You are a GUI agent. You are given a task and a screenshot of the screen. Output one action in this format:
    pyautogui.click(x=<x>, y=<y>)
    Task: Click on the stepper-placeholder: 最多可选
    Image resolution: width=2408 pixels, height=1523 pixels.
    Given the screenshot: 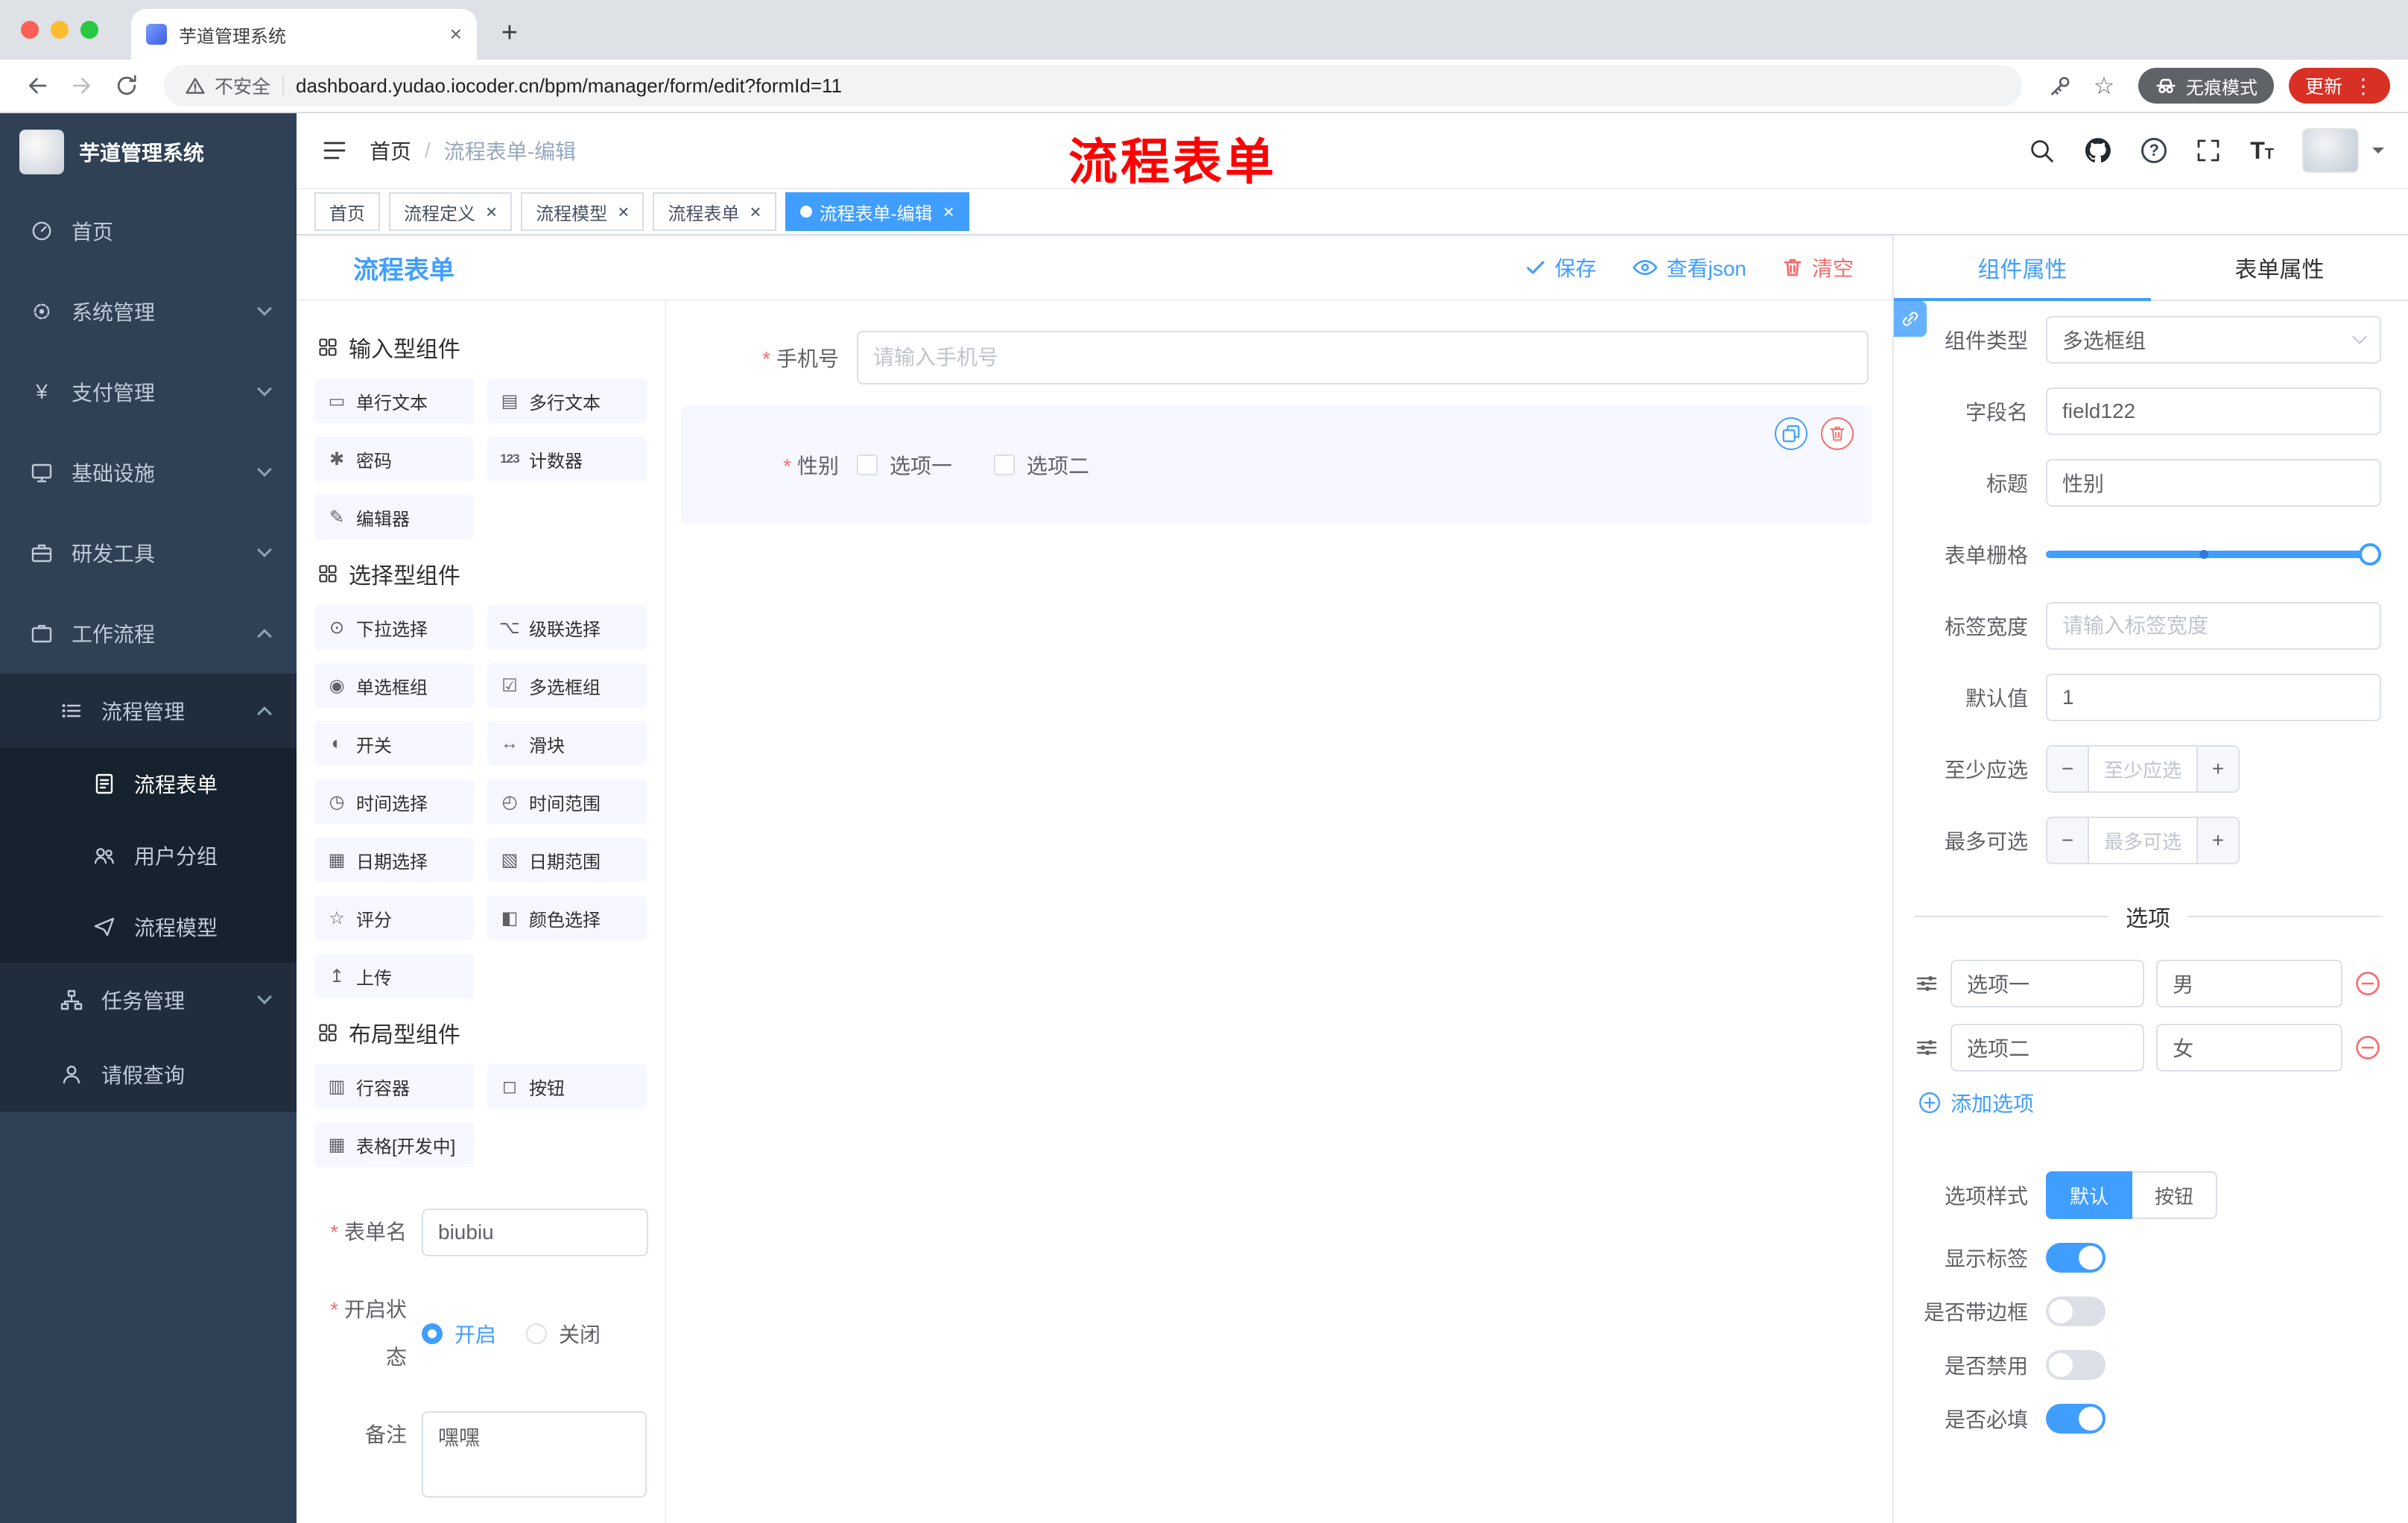 What is the action you would take?
    pyautogui.click(x=2142, y=840)
    